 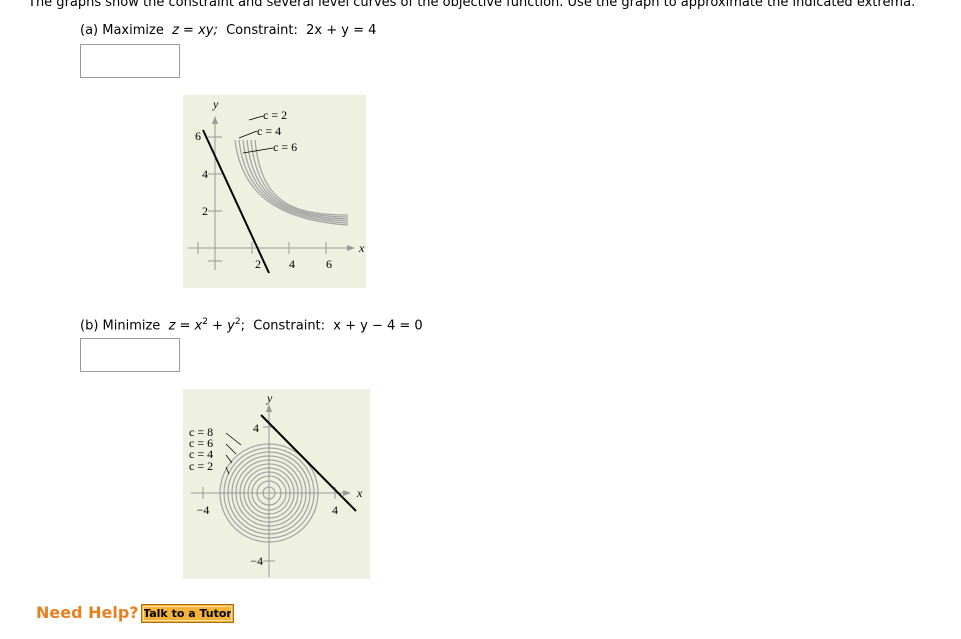 What do you see at coordinates (256, 428) in the screenshot?
I see `part-b-ytick-4: 4` at bounding box center [256, 428].